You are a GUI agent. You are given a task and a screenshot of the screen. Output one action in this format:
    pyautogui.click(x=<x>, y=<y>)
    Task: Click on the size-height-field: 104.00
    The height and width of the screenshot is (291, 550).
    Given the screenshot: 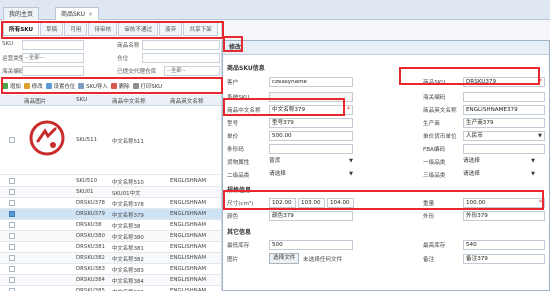 What is the action you would take?
    pyautogui.click(x=340, y=203)
    